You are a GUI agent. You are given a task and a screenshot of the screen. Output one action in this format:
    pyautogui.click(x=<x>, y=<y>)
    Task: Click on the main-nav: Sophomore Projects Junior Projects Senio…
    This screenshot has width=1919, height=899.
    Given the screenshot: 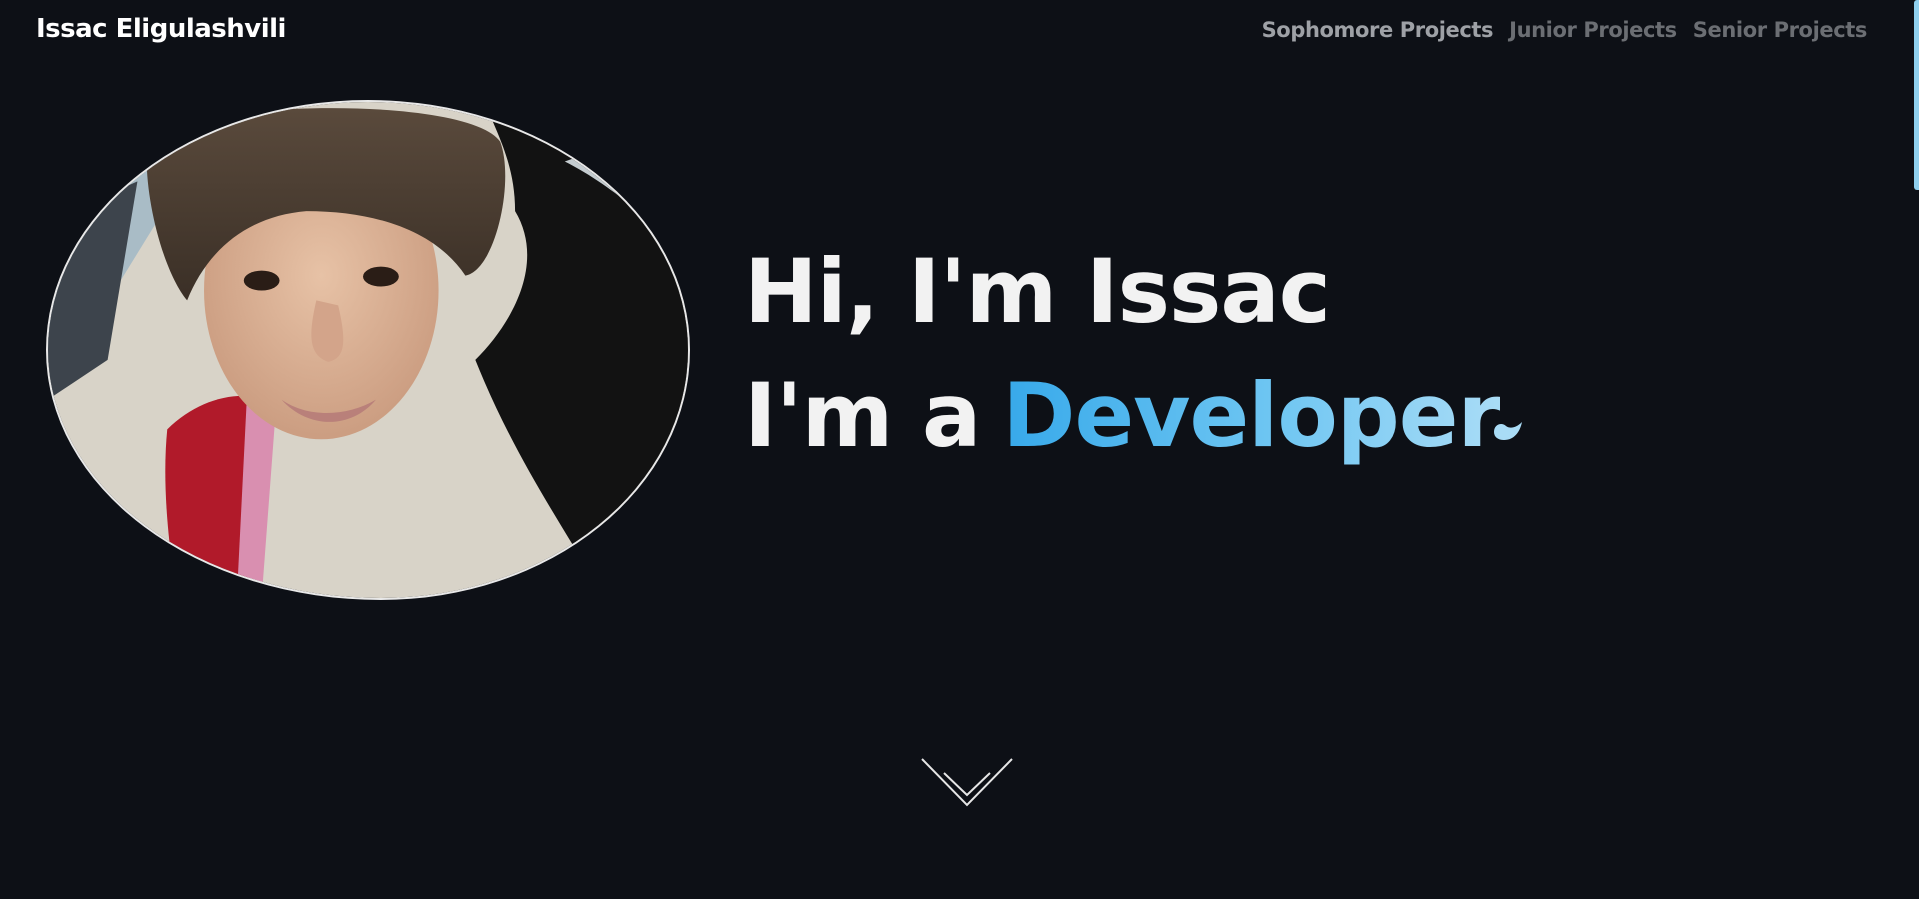 What is the action you would take?
    pyautogui.click(x=1565, y=30)
    